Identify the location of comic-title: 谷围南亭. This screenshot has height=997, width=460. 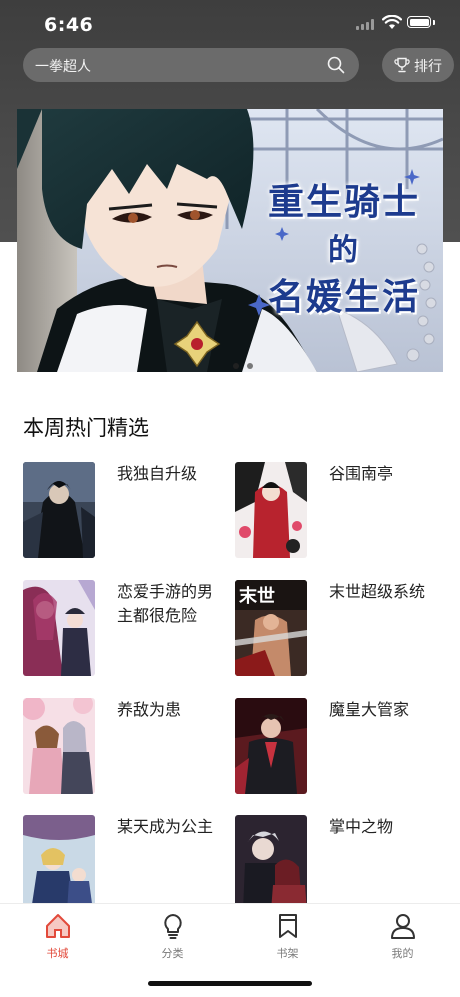
(361, 473).